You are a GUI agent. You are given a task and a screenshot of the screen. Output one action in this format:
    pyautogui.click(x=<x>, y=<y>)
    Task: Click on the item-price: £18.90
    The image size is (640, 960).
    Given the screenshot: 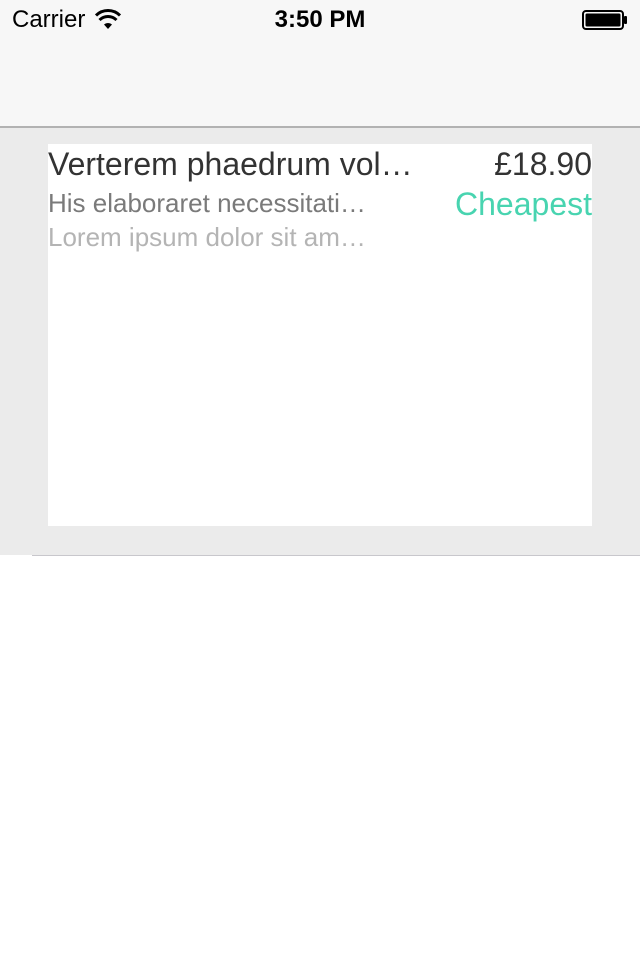 What is the action you would take?
    pyautogui.click(x=543, y=164)
    